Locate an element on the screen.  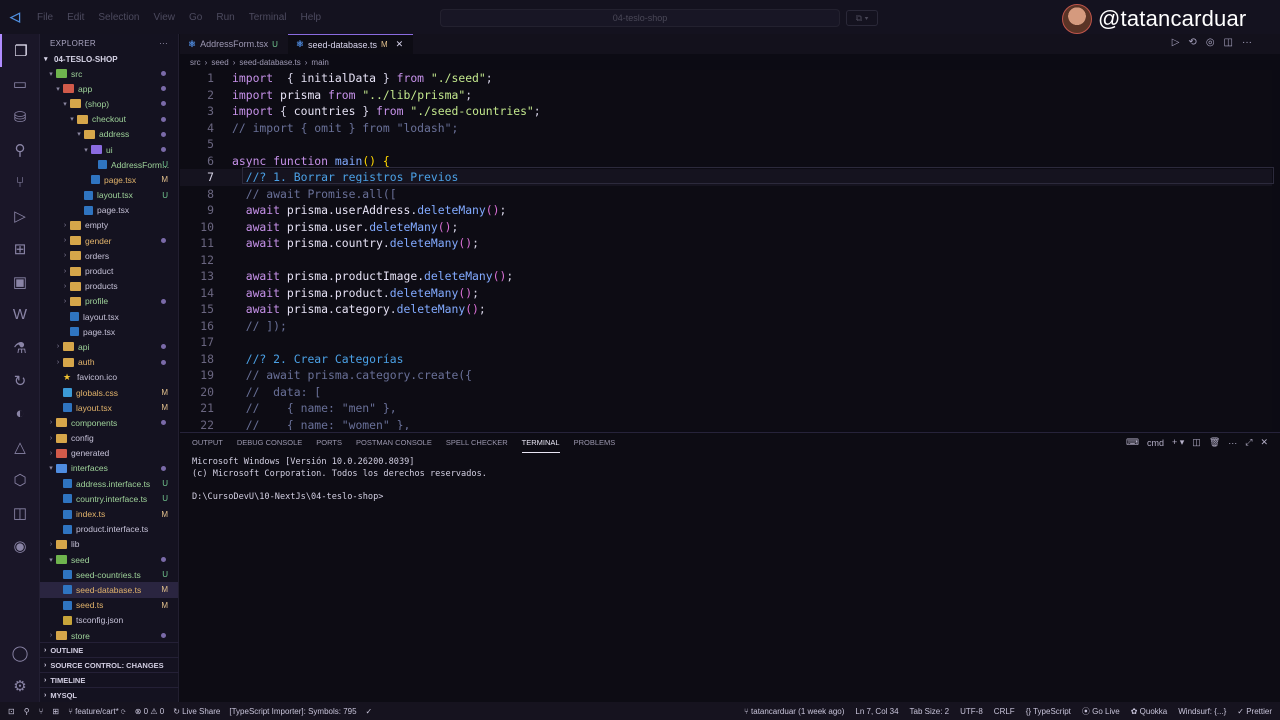
tree-item: › orders is located at coordinates (109, 255).